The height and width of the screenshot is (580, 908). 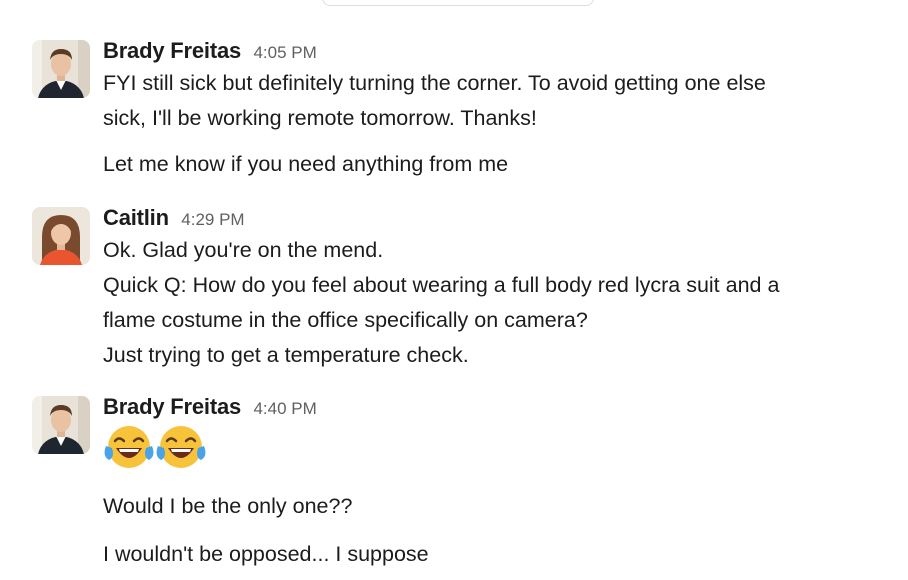 What do you see at coordinates (495, 448) in the screenshot?
I see `emoji-row` at bounding box center [495, 448].